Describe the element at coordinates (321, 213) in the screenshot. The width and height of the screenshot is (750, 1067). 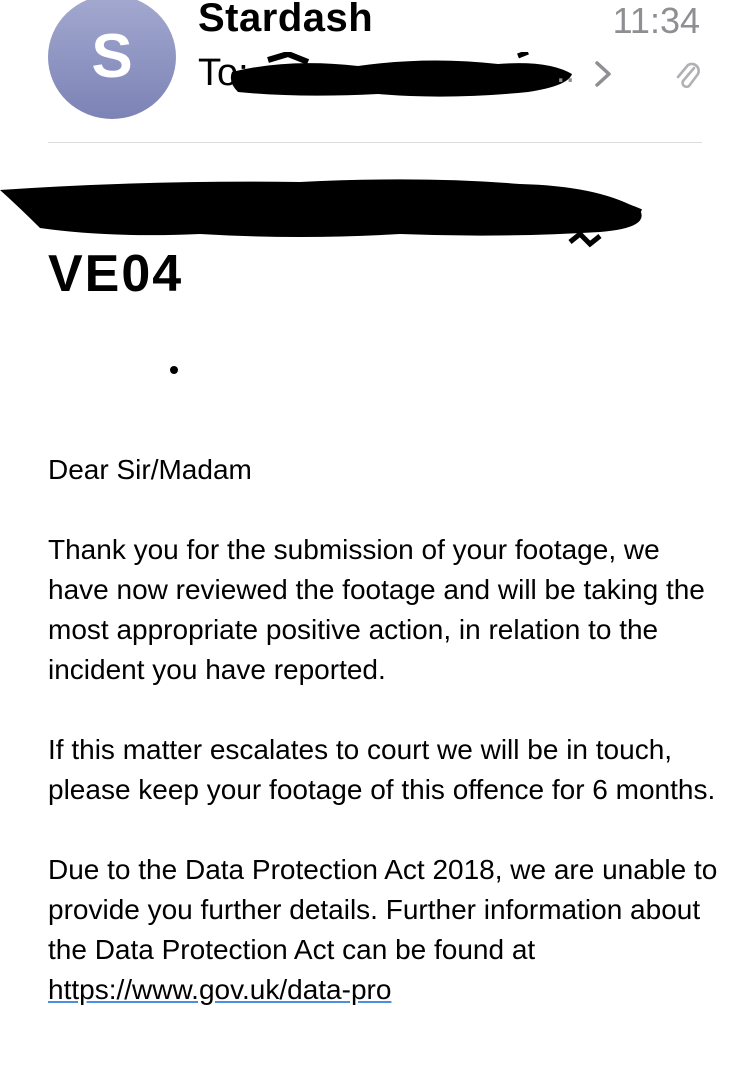
I see `redaction-mark-subject` at that location.